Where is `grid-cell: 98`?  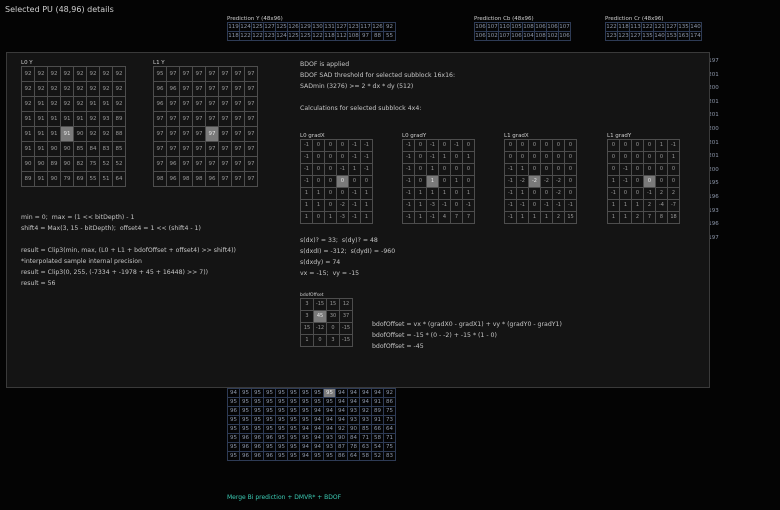
grid-cell: 98 is located at coordinates (160, 179).